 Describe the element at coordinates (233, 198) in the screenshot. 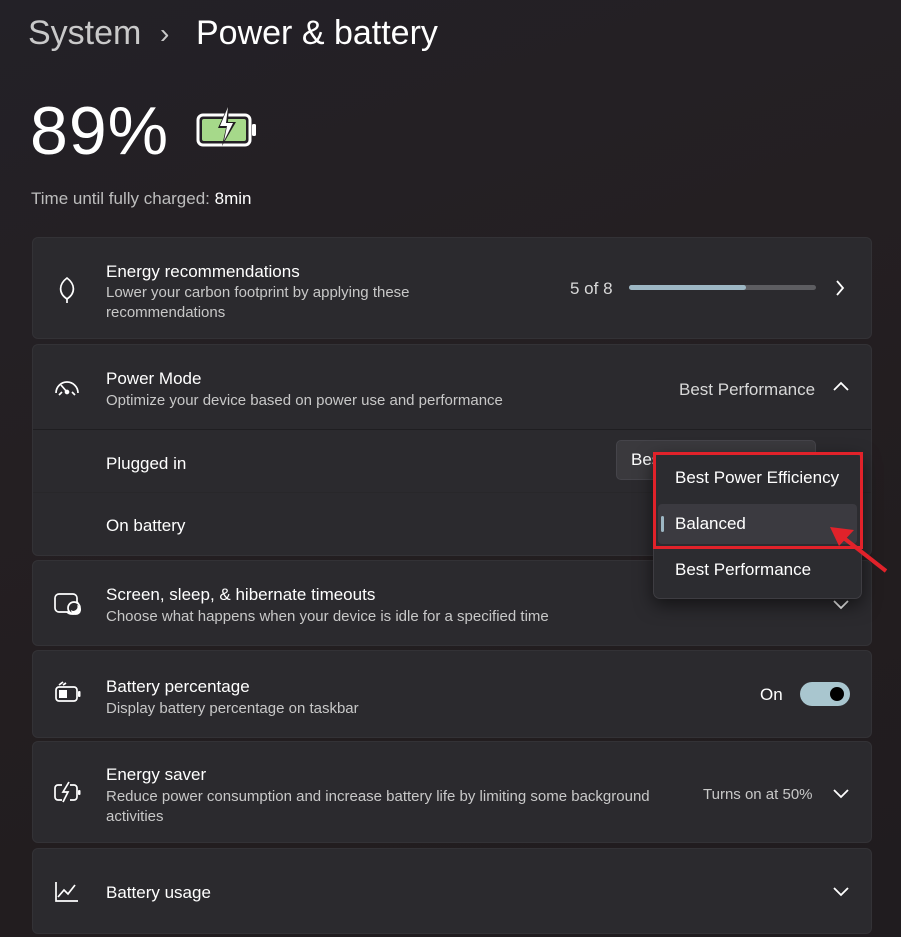

I see `charge-time-value: 8min` at that location.